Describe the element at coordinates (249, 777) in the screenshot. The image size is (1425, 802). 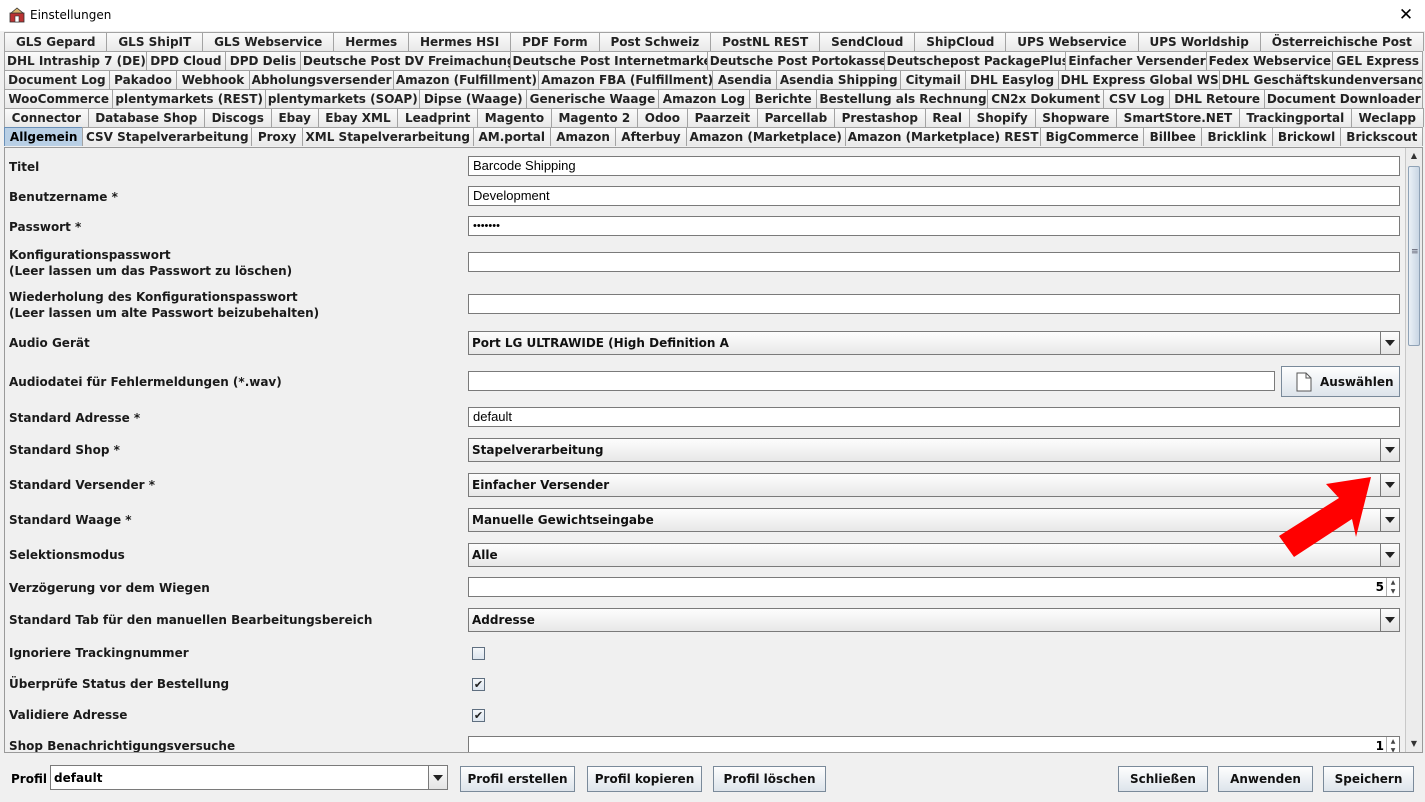
I see `profil-select: default` at that location.